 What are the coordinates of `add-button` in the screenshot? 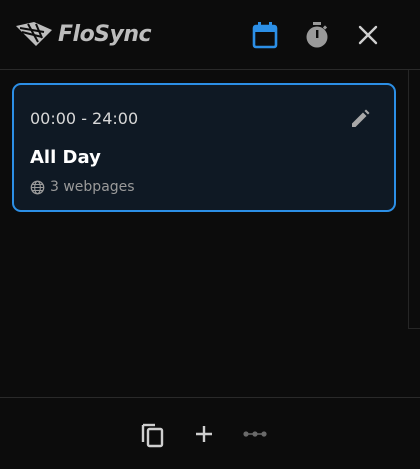 It's located at (204, 434).